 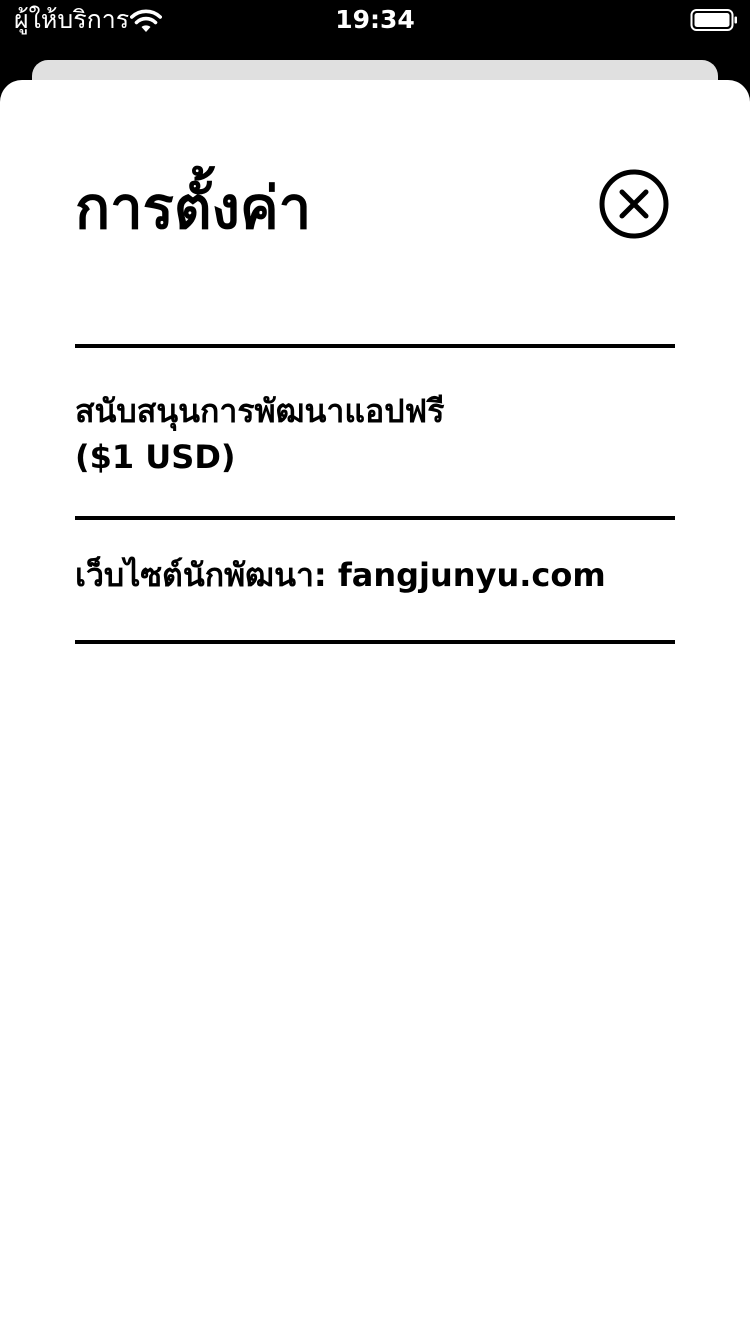 I want to click on clock: 19:34, so click(x=375, y=19).